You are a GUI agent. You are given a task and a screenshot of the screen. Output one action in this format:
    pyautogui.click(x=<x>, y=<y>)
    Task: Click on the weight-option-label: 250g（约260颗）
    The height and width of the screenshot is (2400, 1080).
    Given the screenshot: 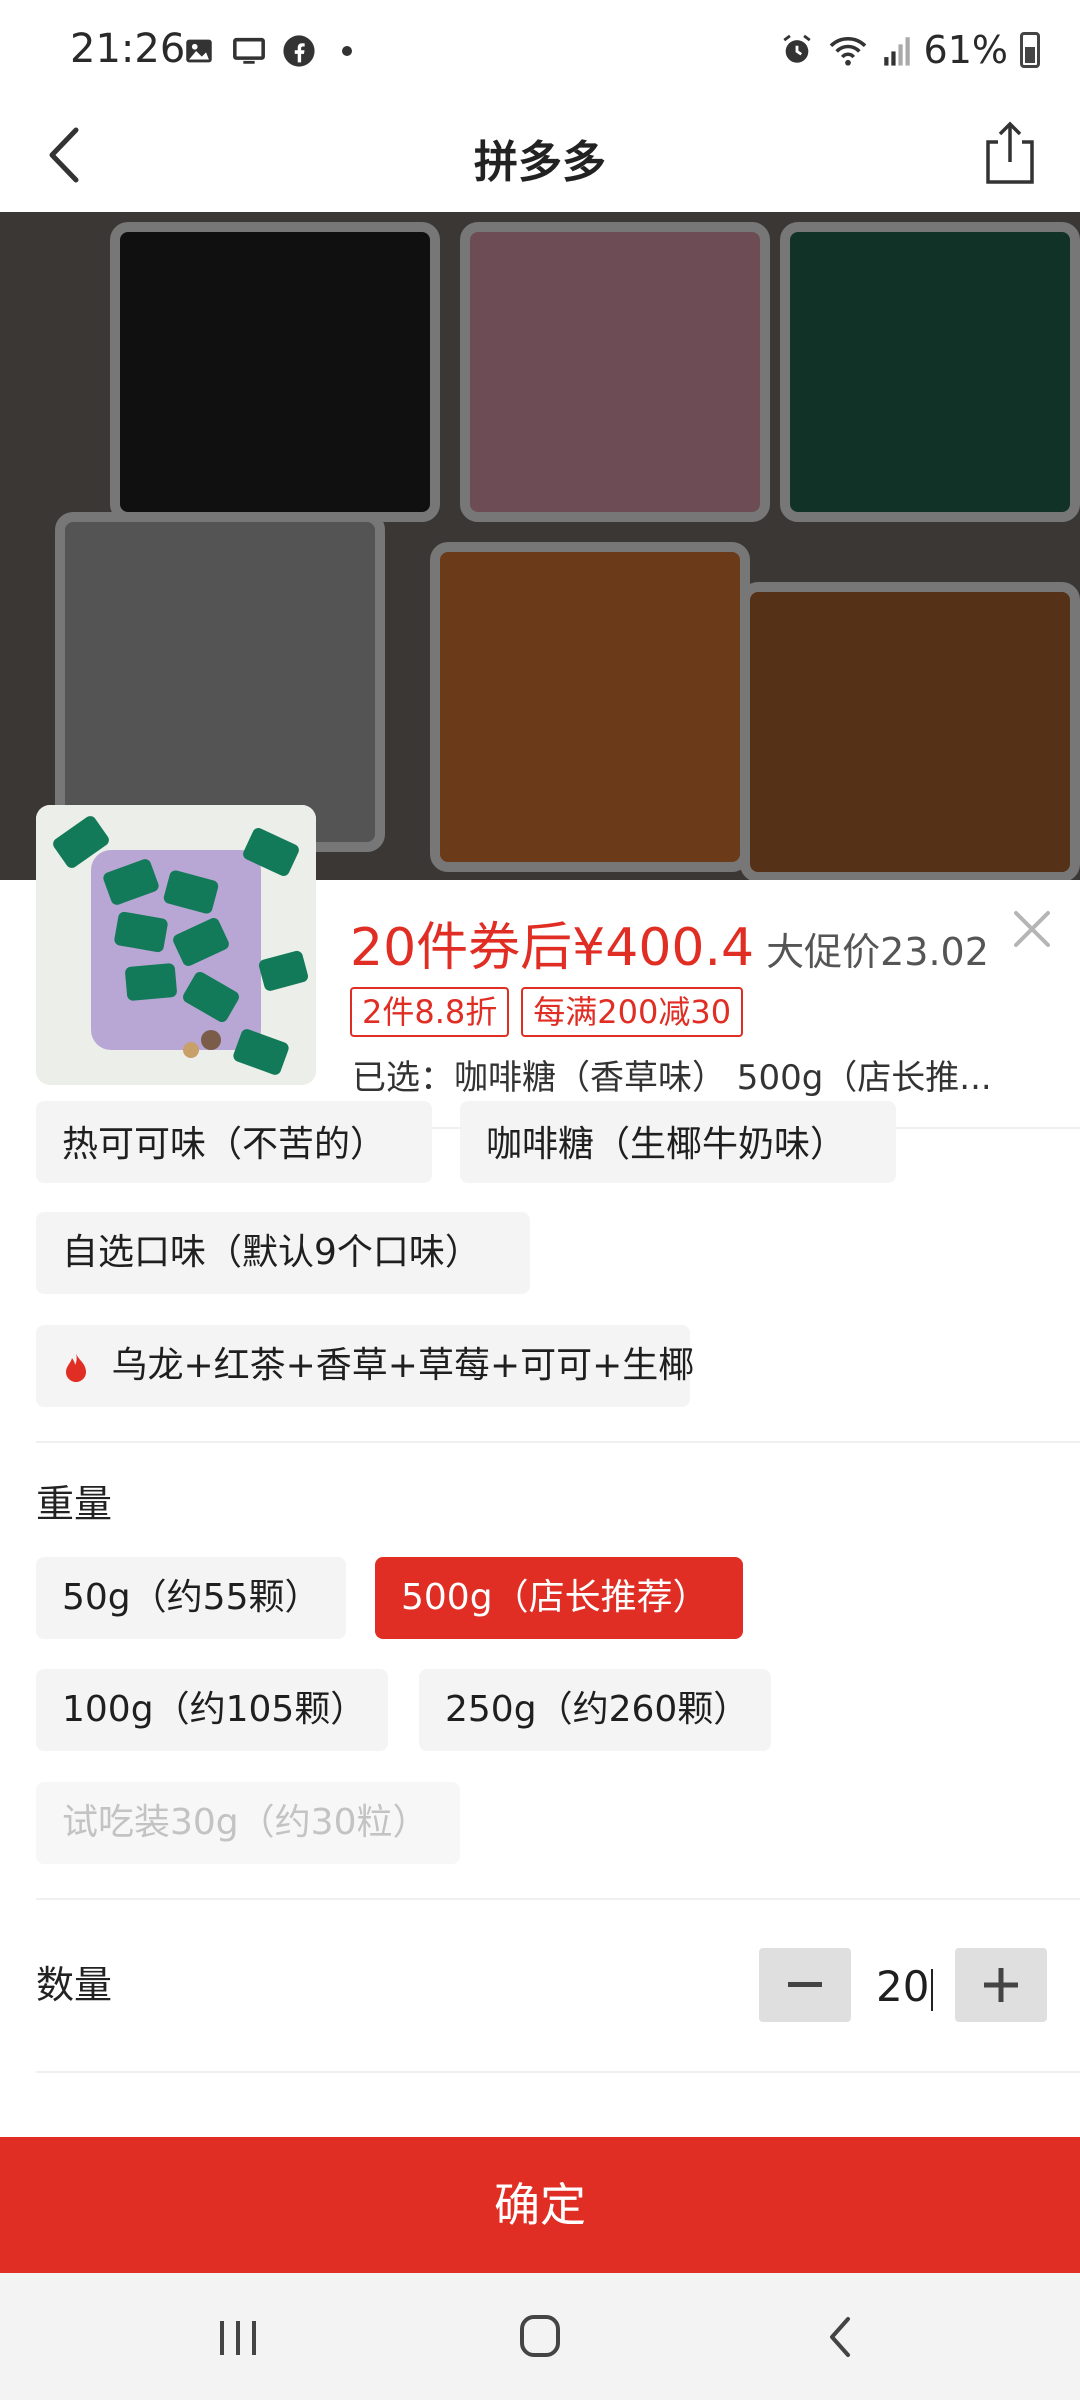 What is the action you would take?
    pyautogui.click(x=597, y=1709)
    